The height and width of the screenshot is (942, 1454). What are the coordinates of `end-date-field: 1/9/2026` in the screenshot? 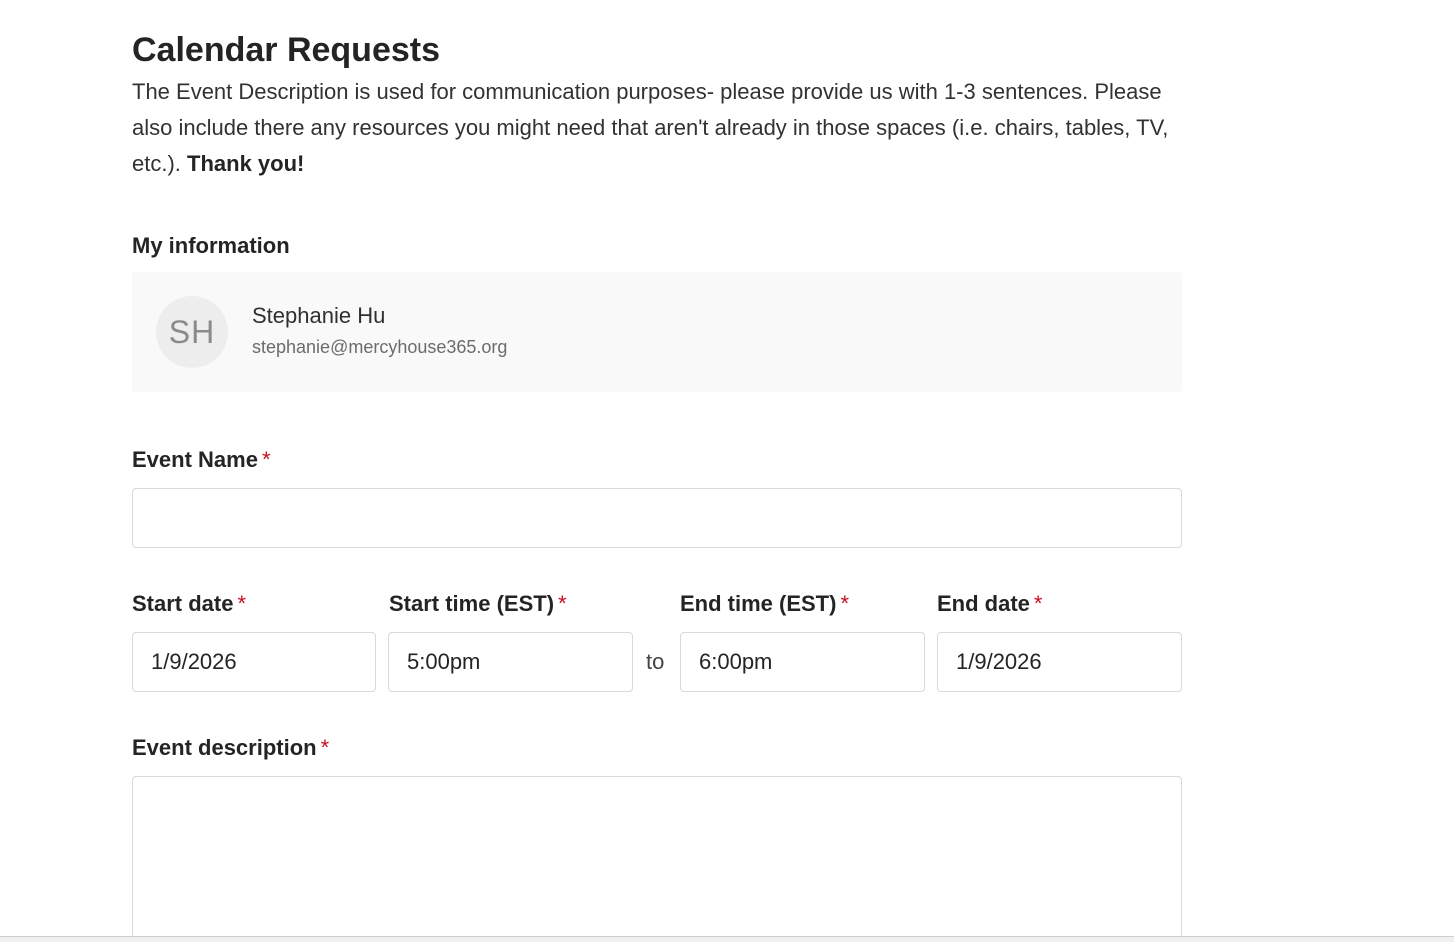 It's located at (1059, 662).